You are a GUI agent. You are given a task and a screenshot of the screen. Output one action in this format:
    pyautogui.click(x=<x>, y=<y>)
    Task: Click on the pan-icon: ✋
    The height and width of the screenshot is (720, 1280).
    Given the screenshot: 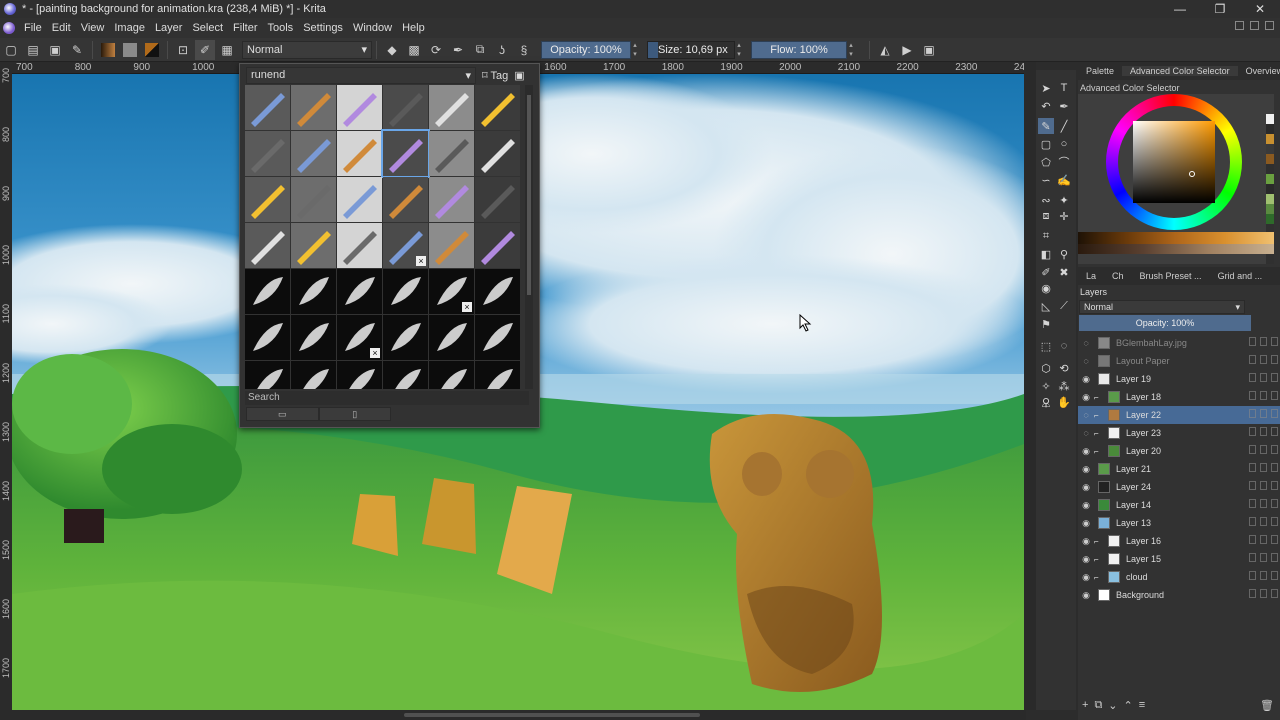 What is the action you would take?
    pyautogui.click(x=1064, y=402)
    